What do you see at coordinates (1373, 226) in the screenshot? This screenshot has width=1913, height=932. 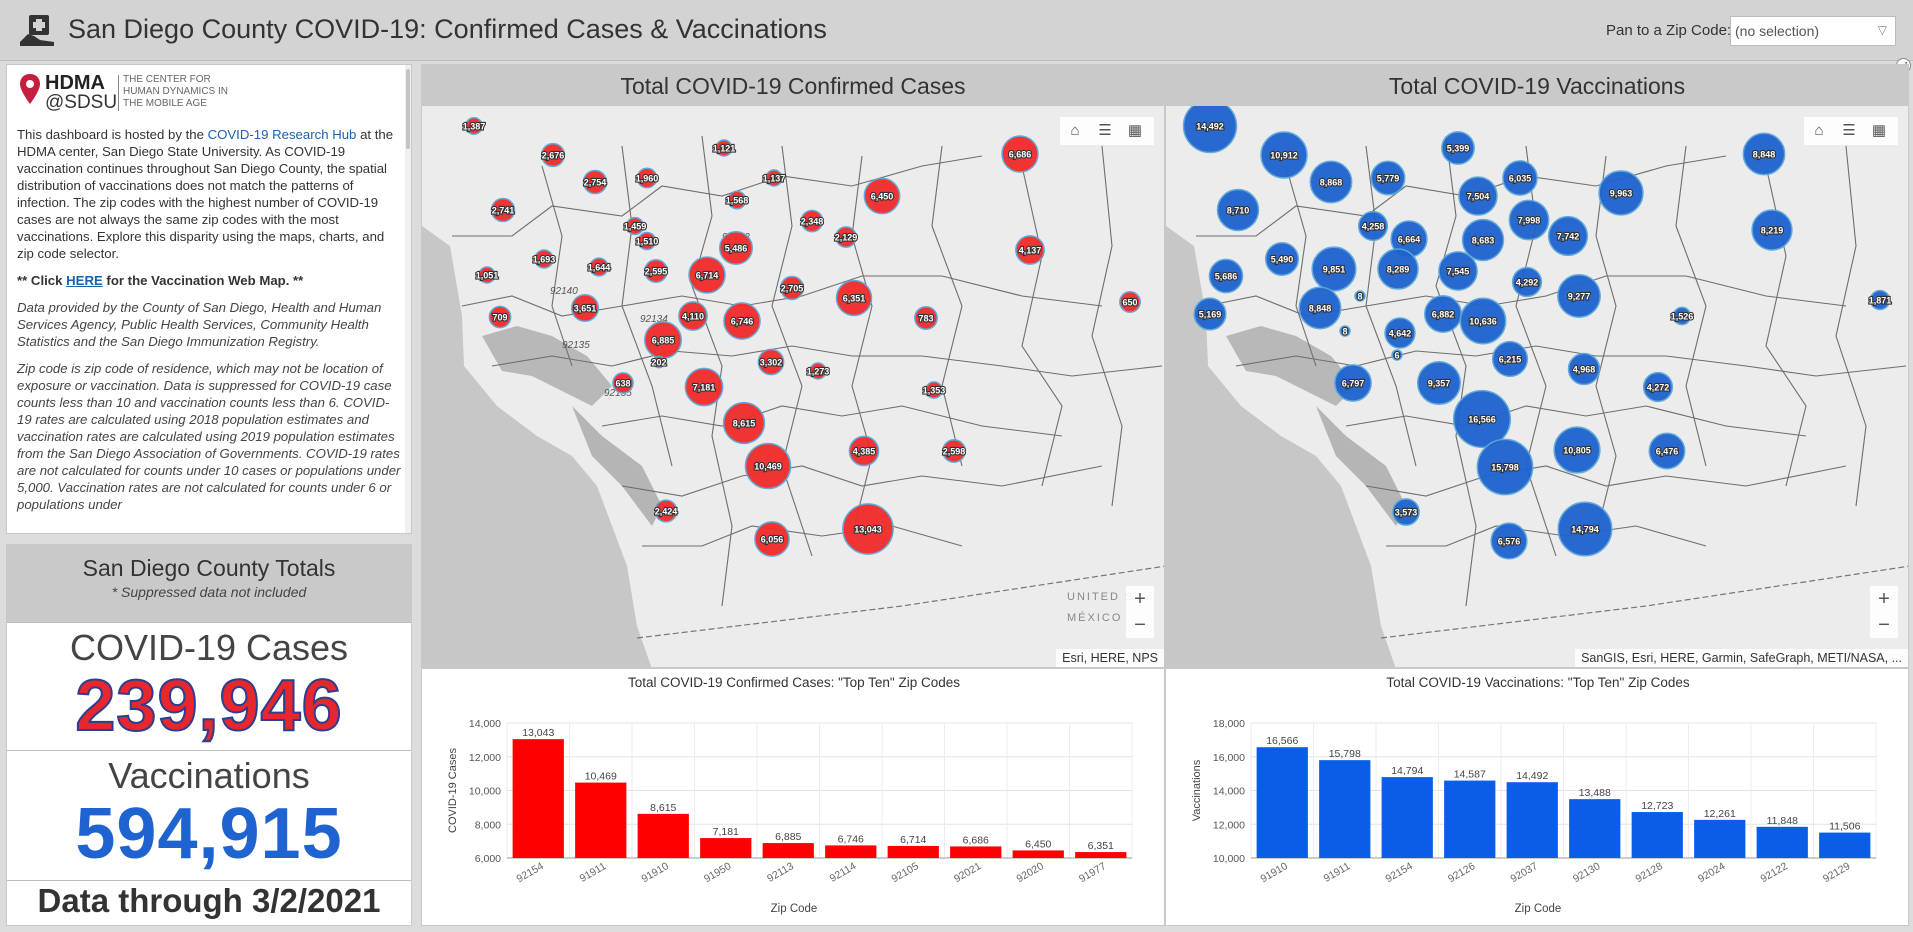 I see `zip-bubble: 4,258` at bounding box center [1373, 226].